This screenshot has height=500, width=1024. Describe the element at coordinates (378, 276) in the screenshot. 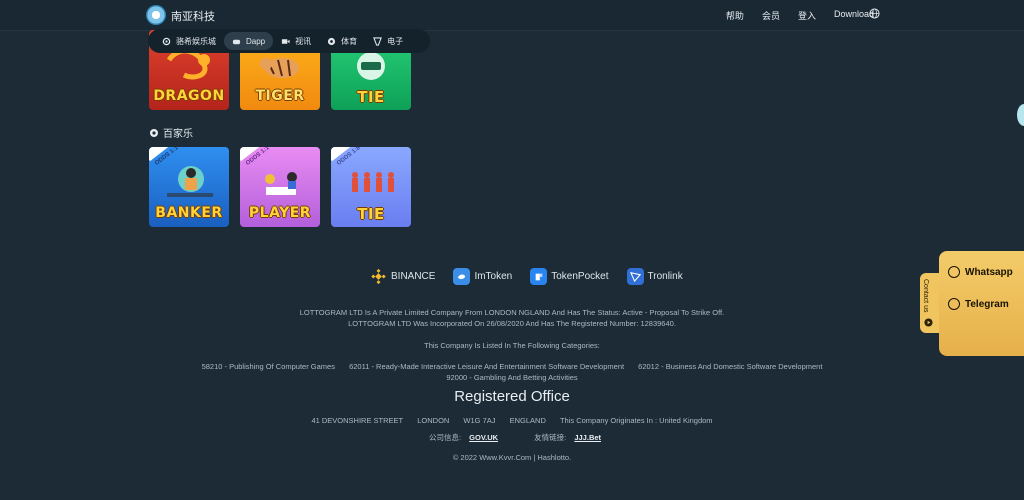

I see `binance-icon` at that location.